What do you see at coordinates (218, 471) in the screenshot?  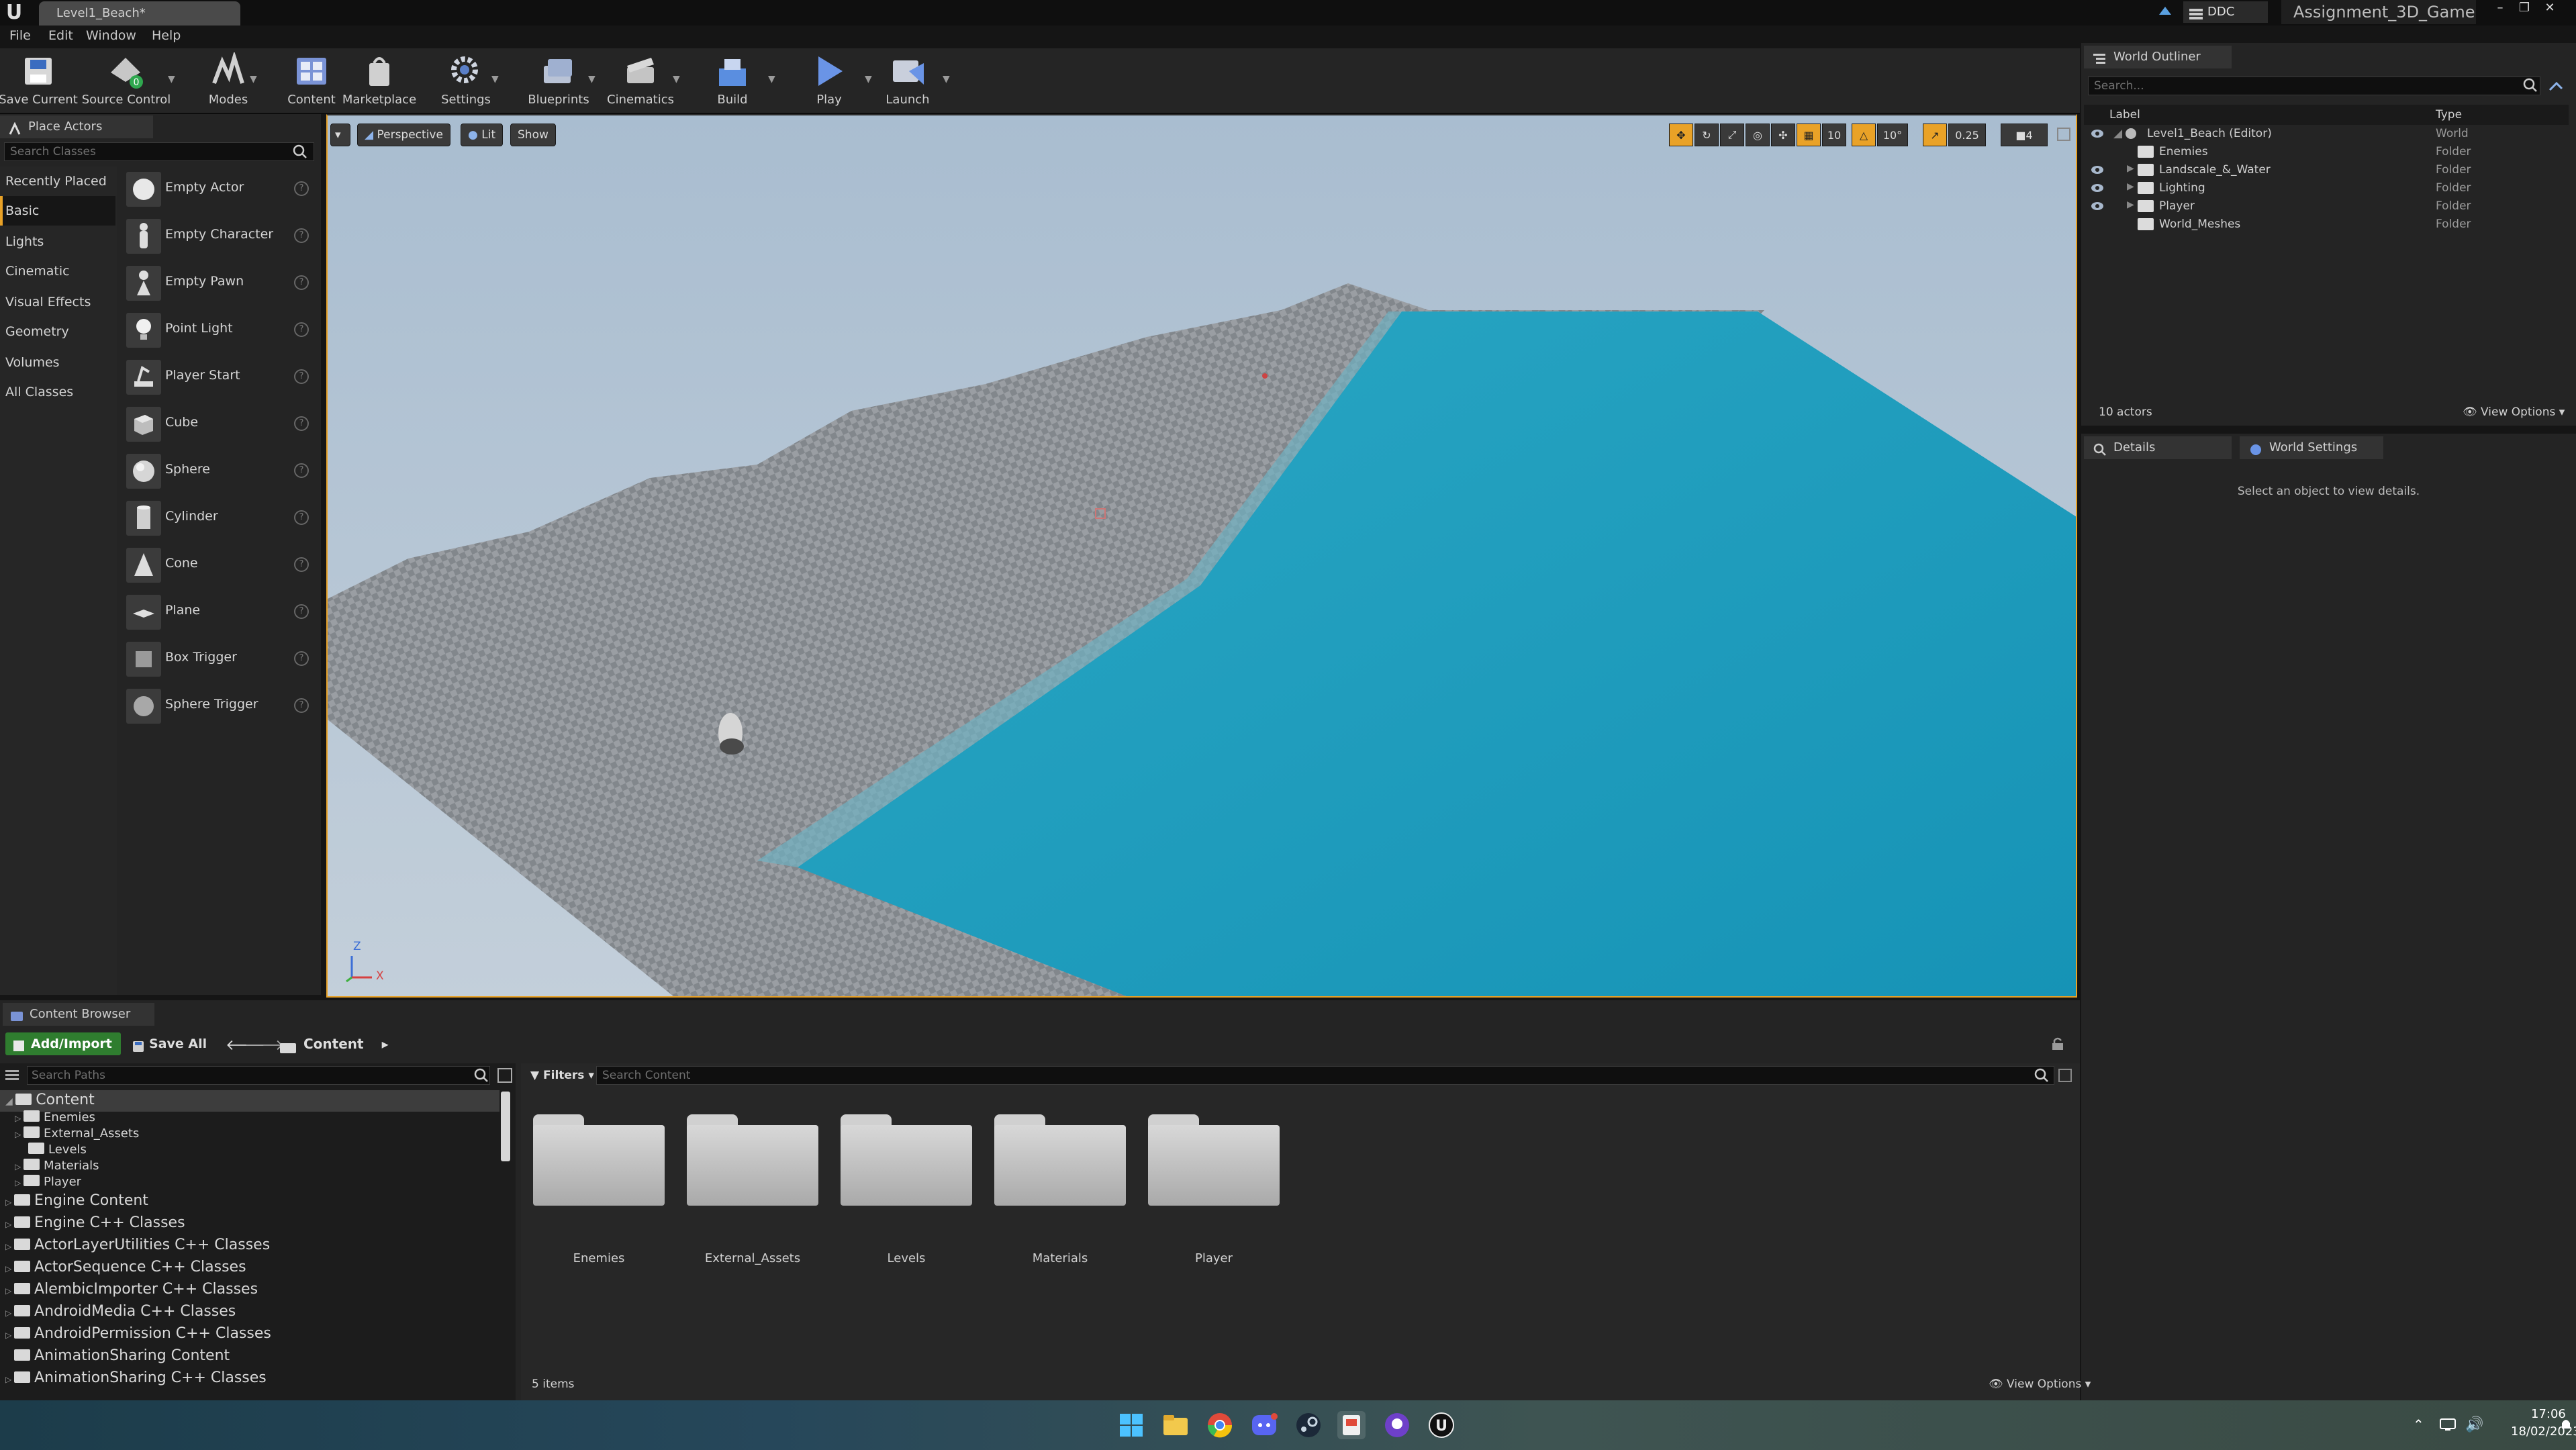 I see `actor-sphere: Sphere ?` at bounding box center [218, 471].